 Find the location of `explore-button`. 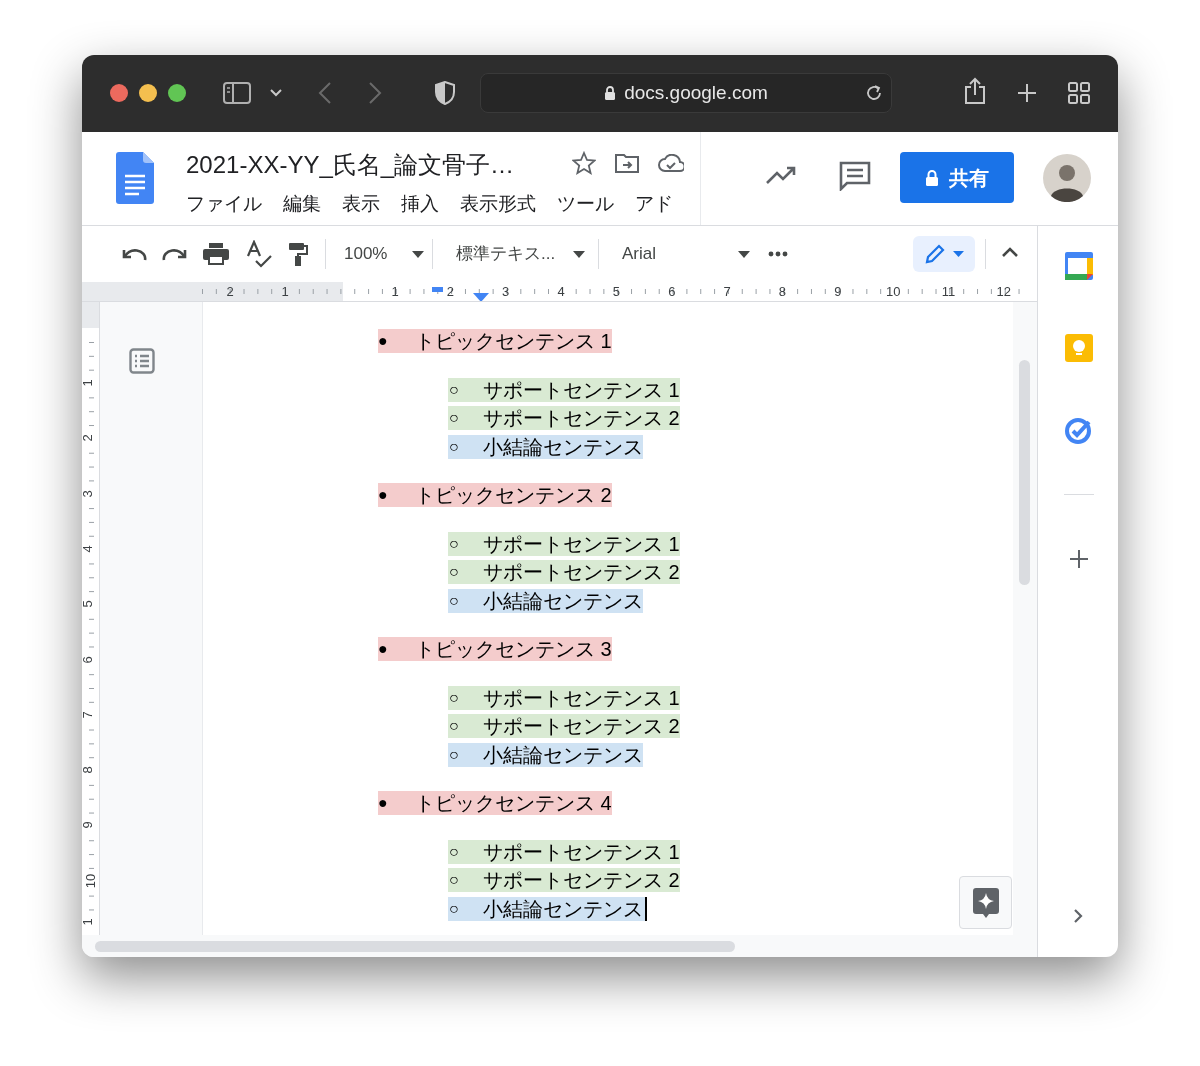

explore-button is located at coordinates (985, 902).